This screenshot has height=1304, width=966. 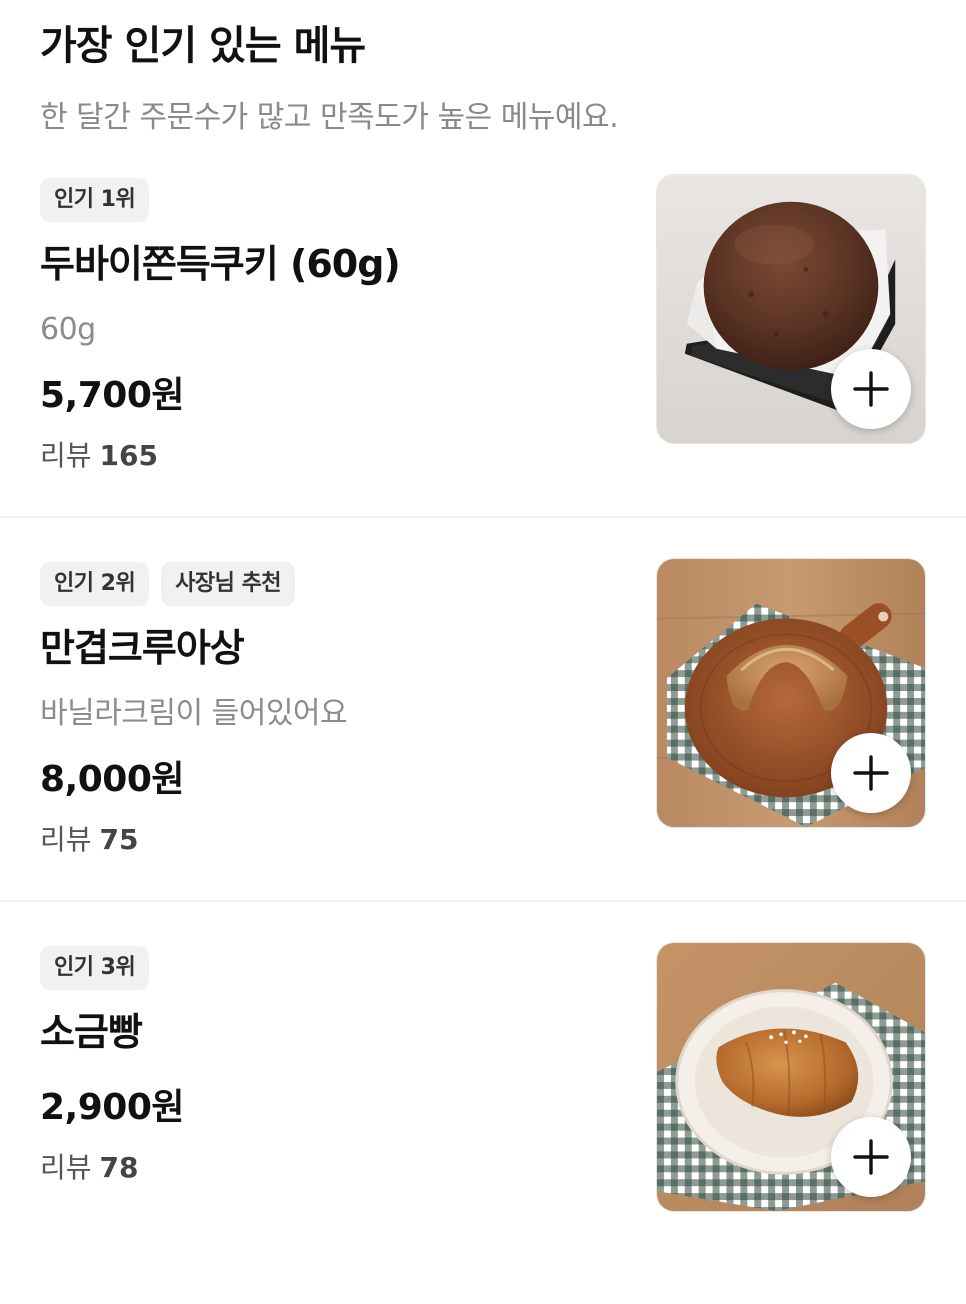 I want to click on menu-item-name: 소금빵, so click(x=91, y=1032).